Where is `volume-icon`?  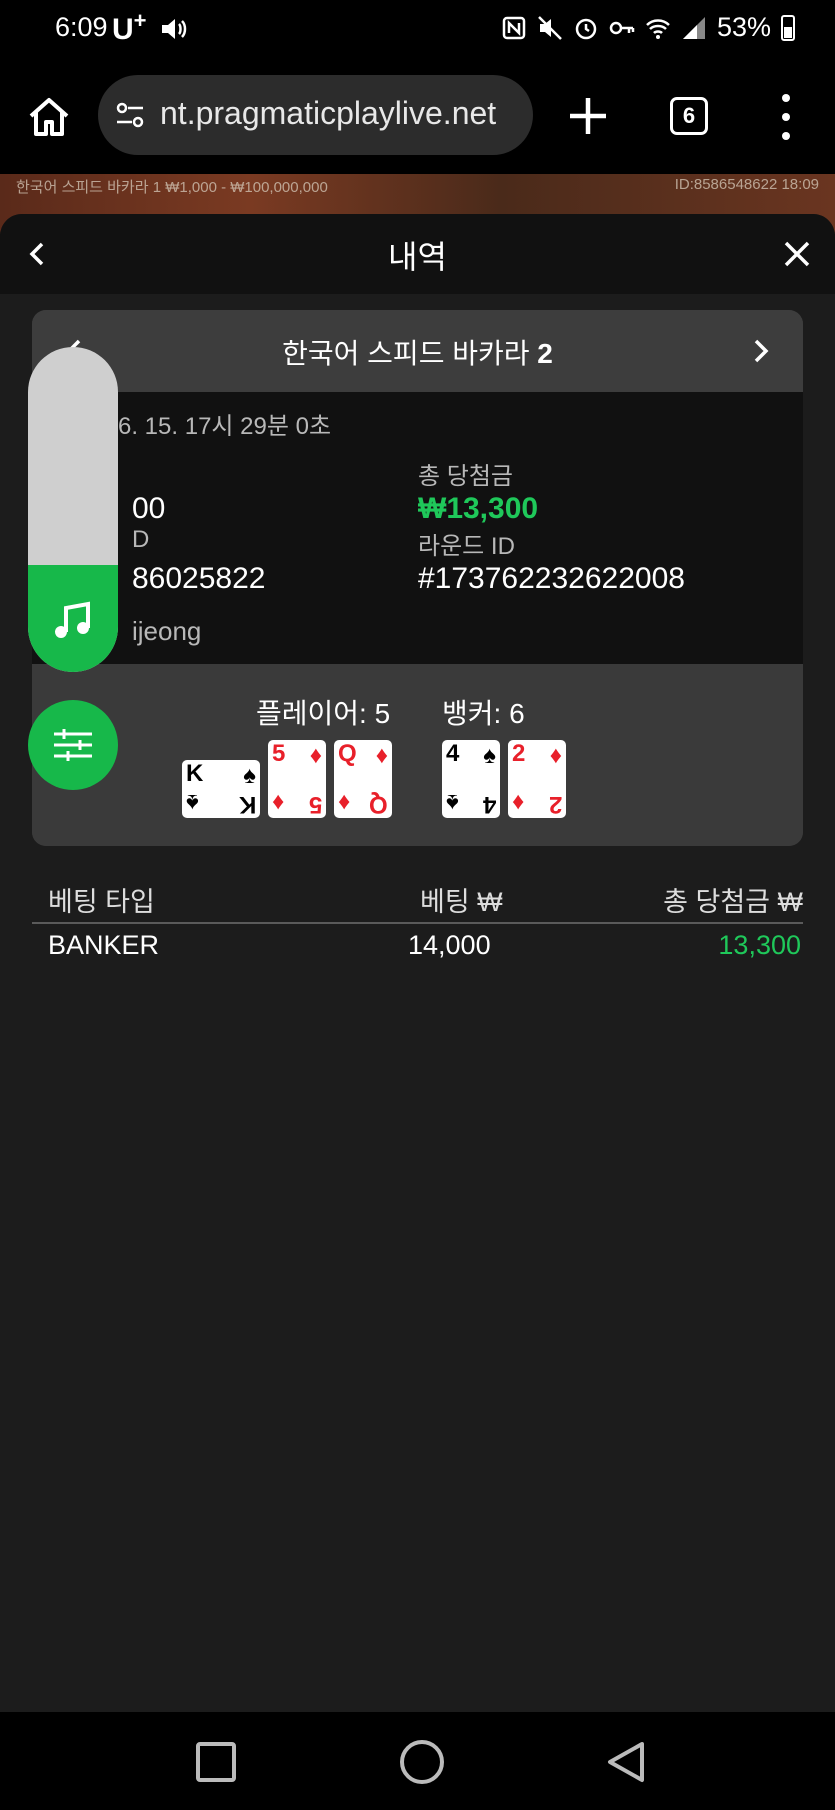
volume-icon is located at coordinates (174, 29).